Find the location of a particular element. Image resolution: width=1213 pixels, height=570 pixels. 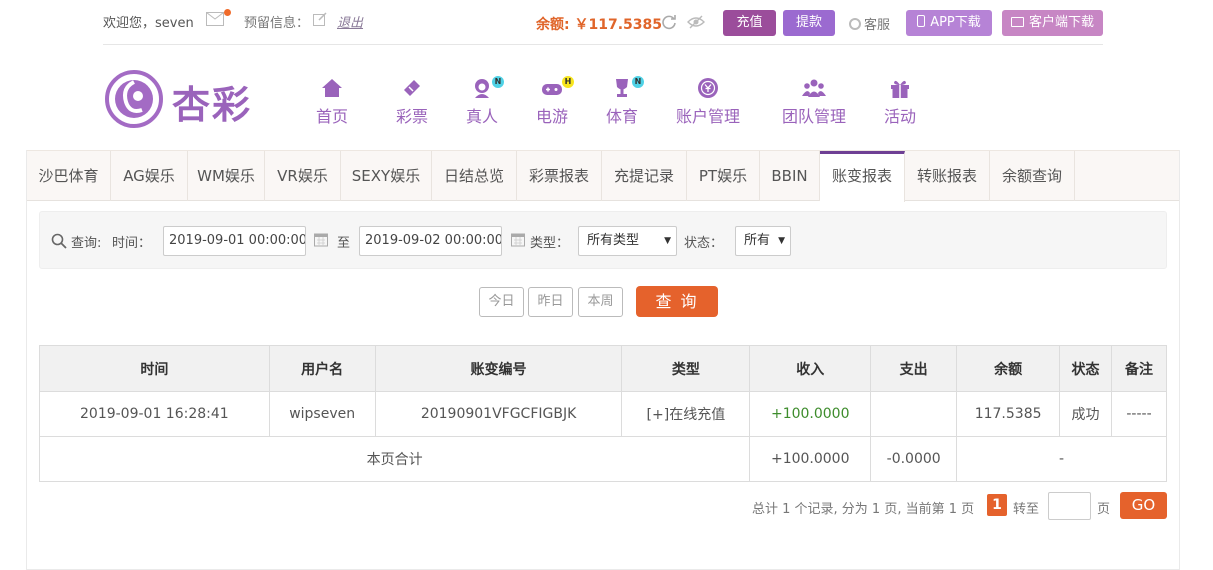

tab-pt: PT娱乐 is located at coordinates (723, 176).